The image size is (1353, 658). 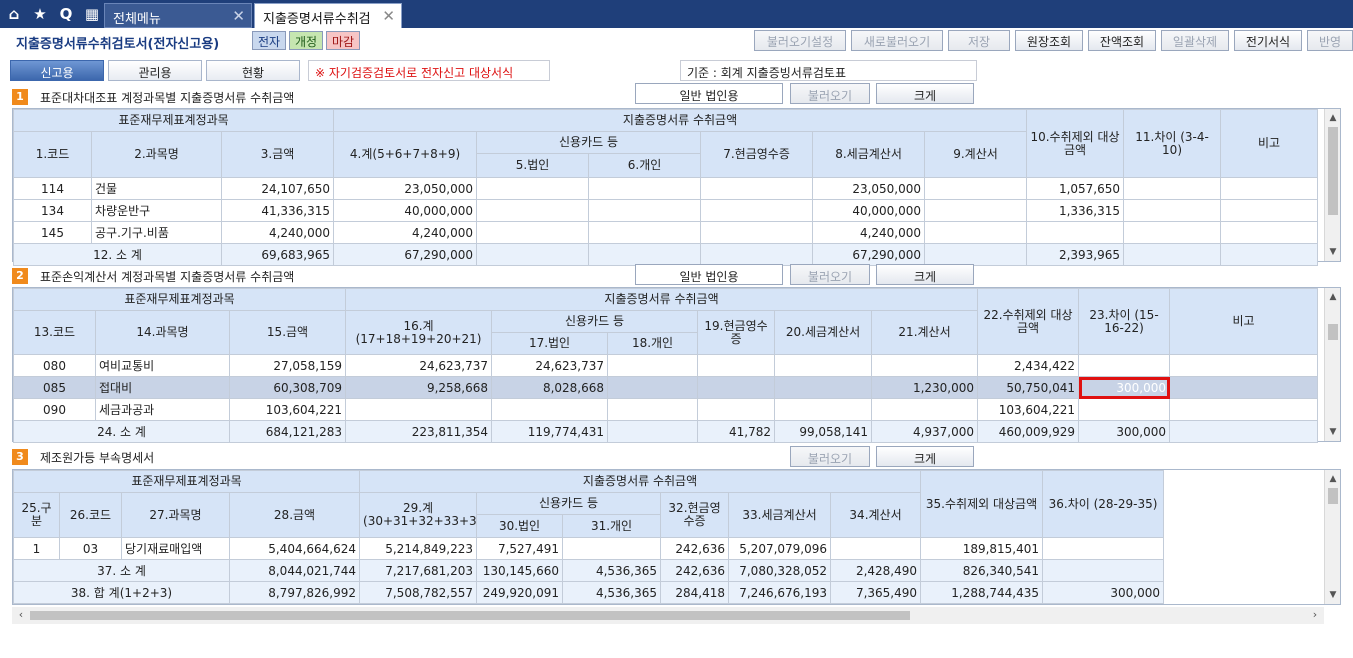 What do you see at coordinates (1075, 188) in the screenshot?
I see `cell: 1,057,650` at bounding box center [1075, 188].